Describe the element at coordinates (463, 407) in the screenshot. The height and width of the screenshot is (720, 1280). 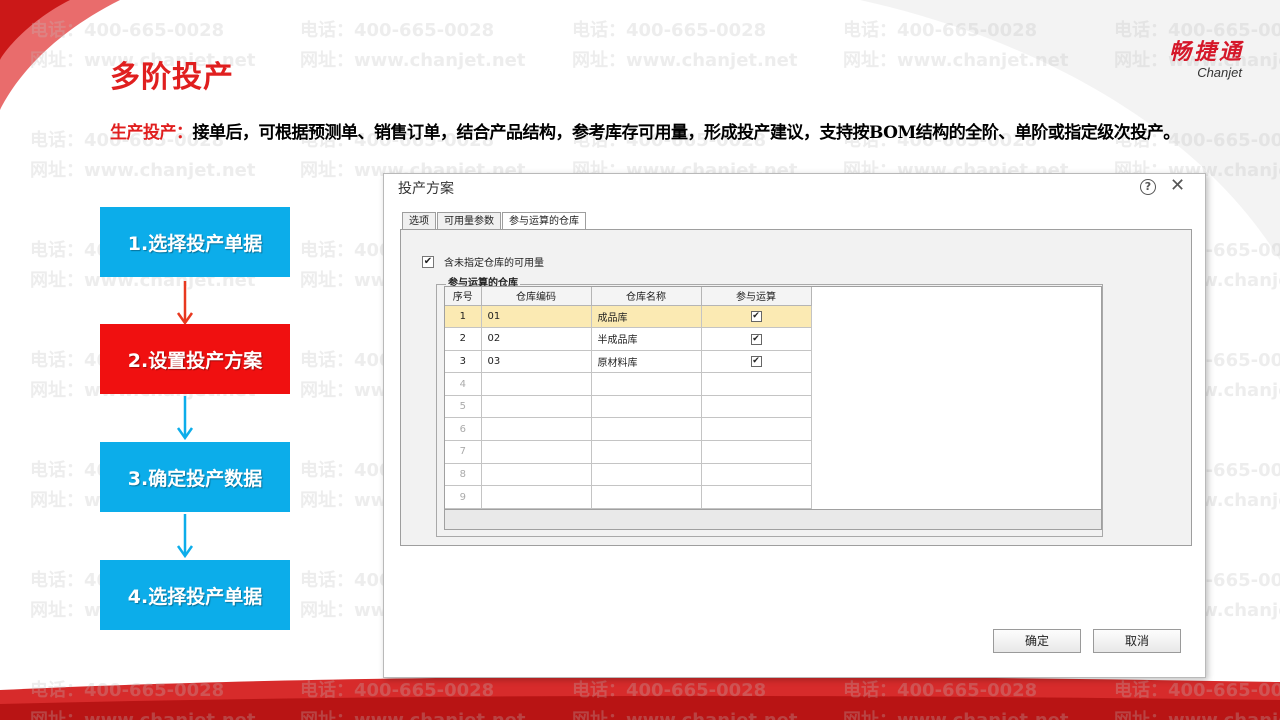
I see `row-index-cell: 5` at that location.